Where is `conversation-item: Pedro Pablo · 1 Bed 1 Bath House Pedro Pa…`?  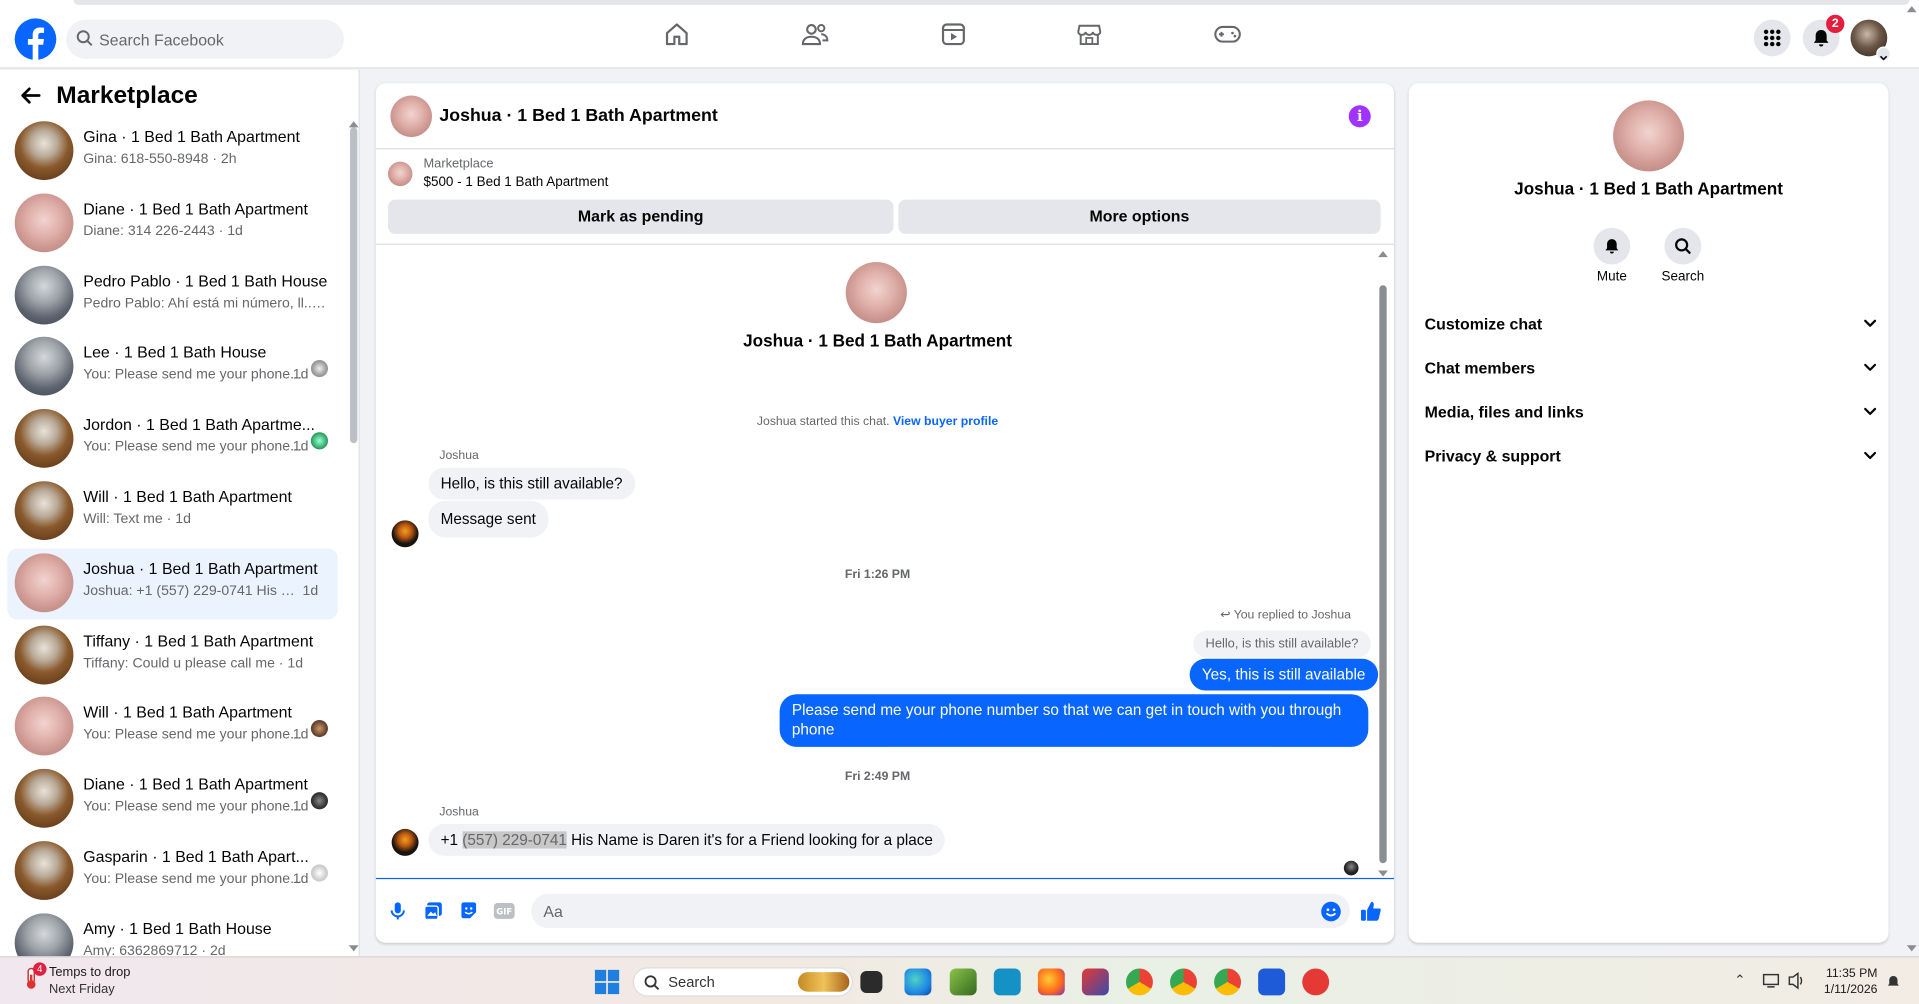
conversation-item: Pedro Pablo · 1 Bed 1 Bath House Pedro Pa… is located at coordinates (172, 295).